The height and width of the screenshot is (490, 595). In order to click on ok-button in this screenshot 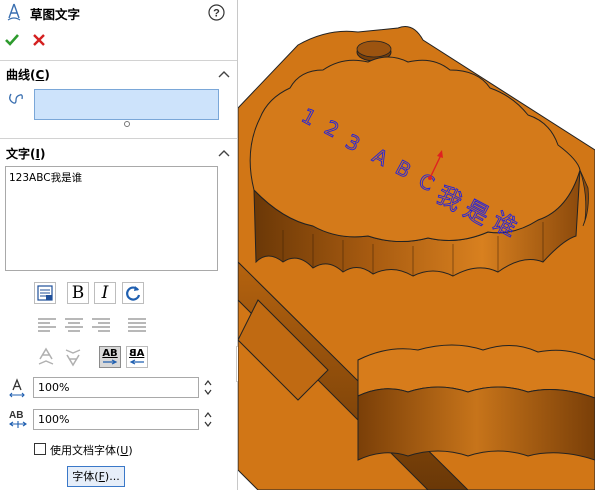, I will do `click(12, 40)`.